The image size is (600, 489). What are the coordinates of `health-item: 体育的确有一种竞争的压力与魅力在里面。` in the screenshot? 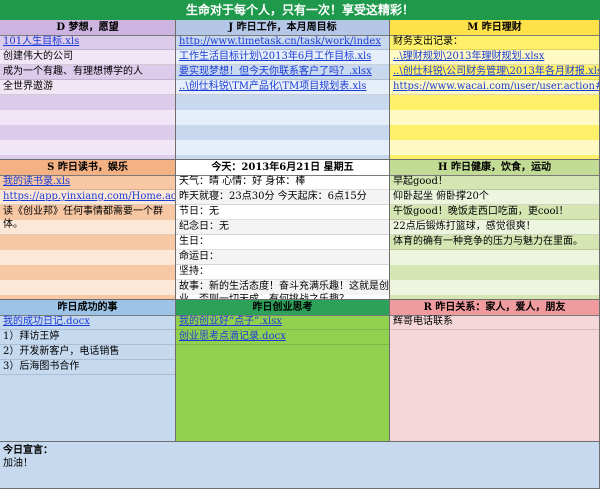 It's located at (494, 242).